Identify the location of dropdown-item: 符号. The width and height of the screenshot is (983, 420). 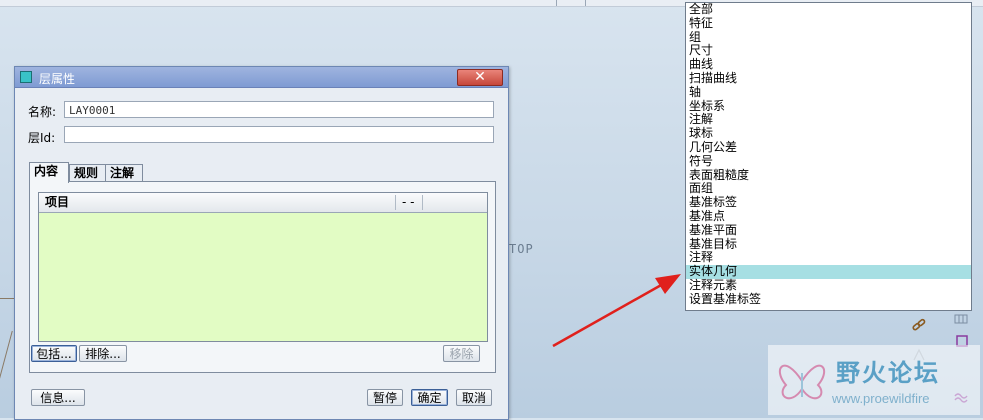
(828, 161).